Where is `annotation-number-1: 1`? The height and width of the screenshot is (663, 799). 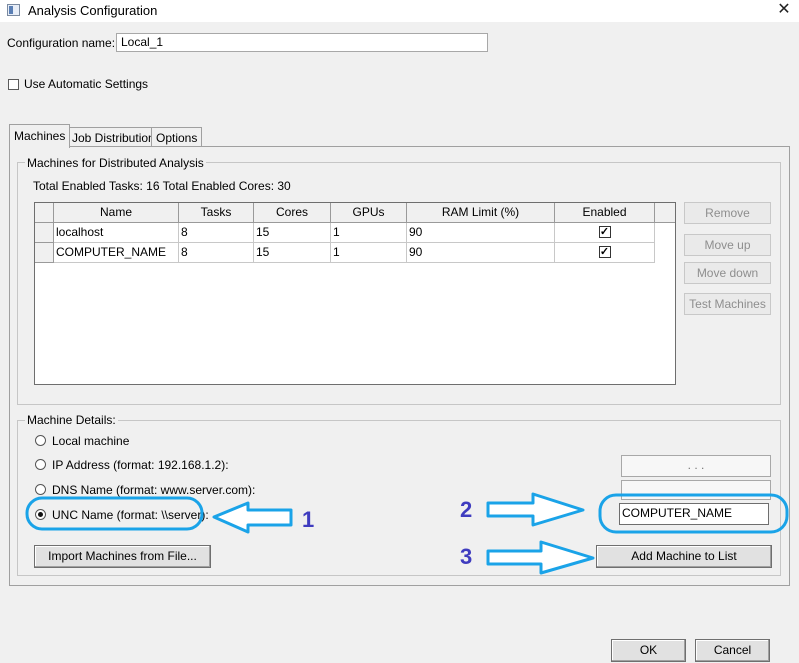 annotation-number-1: 1 is located at coordinates (308, 519).